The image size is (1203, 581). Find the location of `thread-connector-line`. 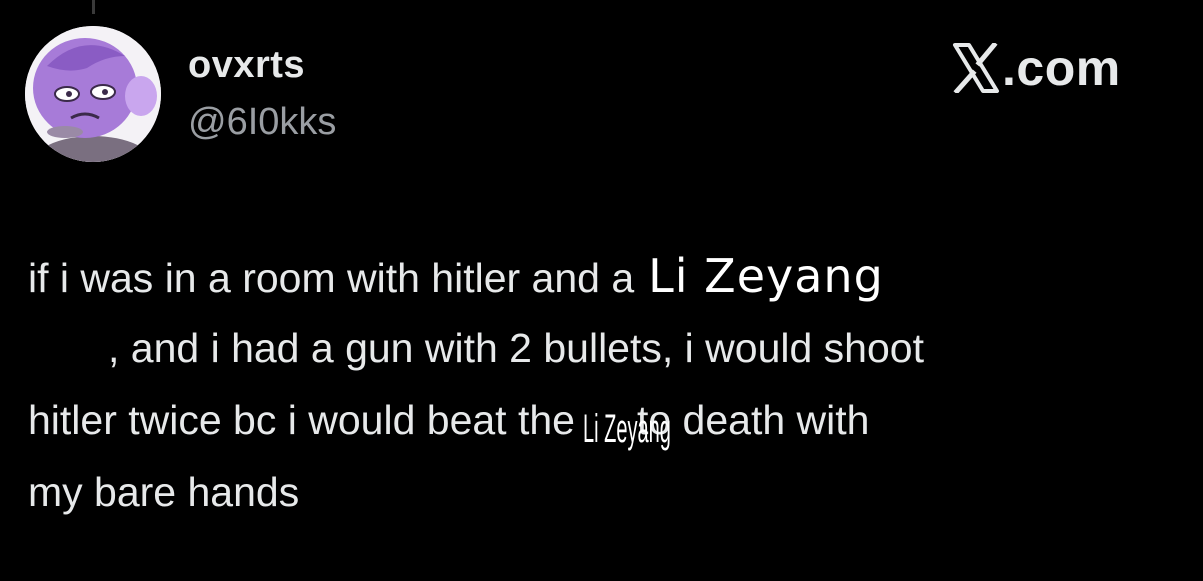

thread-connector-line is located at coordinates (93, 7).